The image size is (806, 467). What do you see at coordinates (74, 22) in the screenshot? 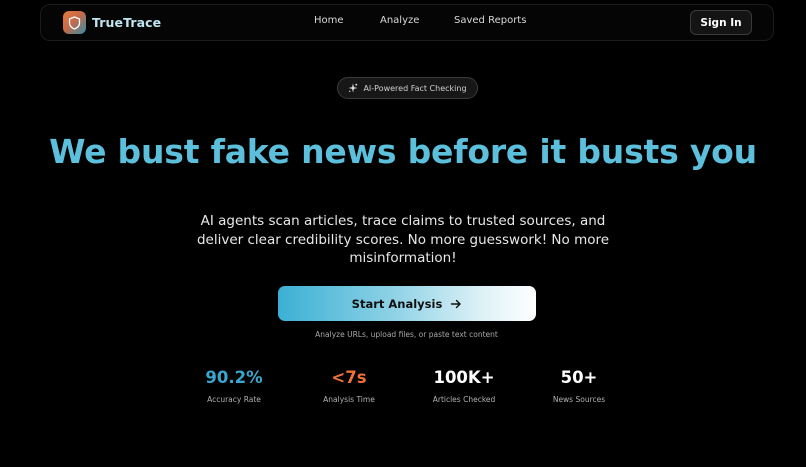
I see `shield-icon` at bounding box center [74, 22].